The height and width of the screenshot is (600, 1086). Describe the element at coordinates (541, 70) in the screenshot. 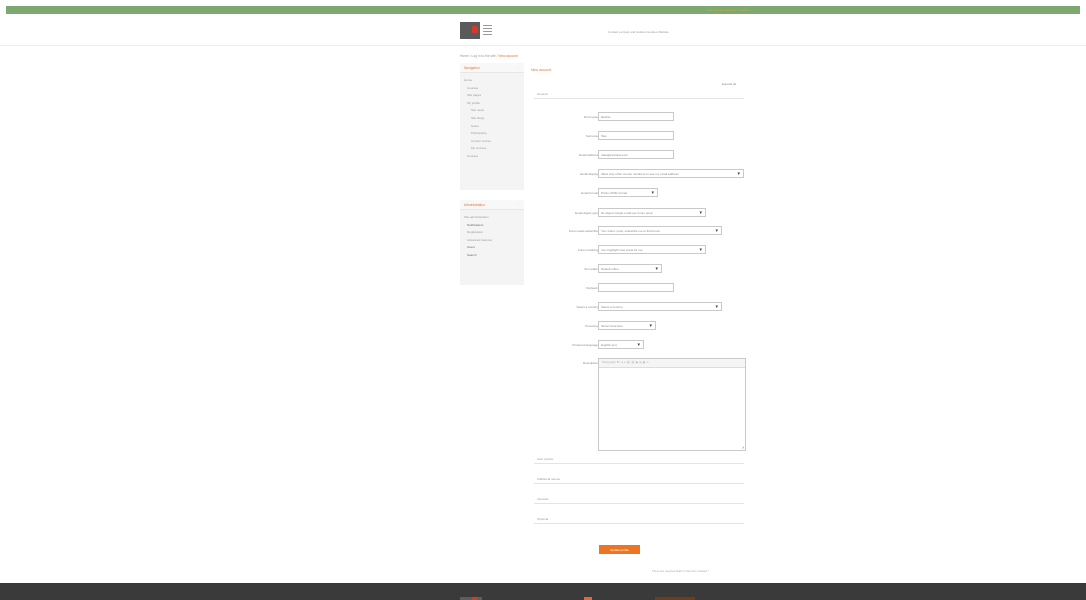

I see `page-title: New account` at that location.